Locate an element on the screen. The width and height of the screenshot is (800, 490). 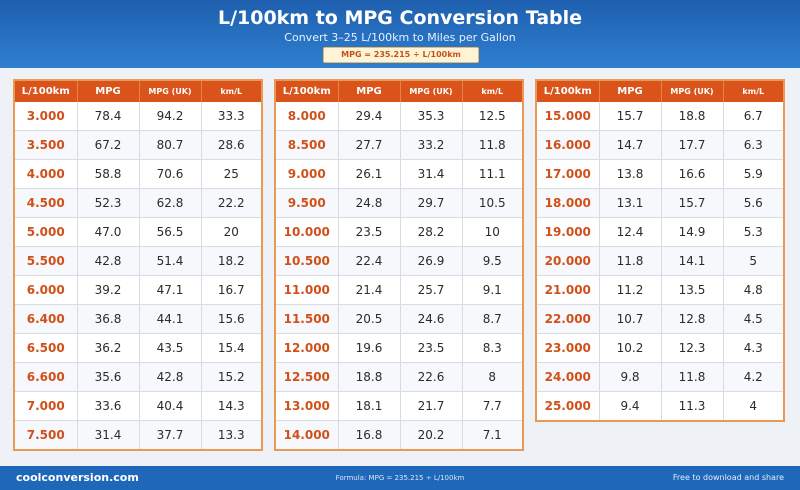
mpg-value: 36.2 is located at coordinates (108, 348).